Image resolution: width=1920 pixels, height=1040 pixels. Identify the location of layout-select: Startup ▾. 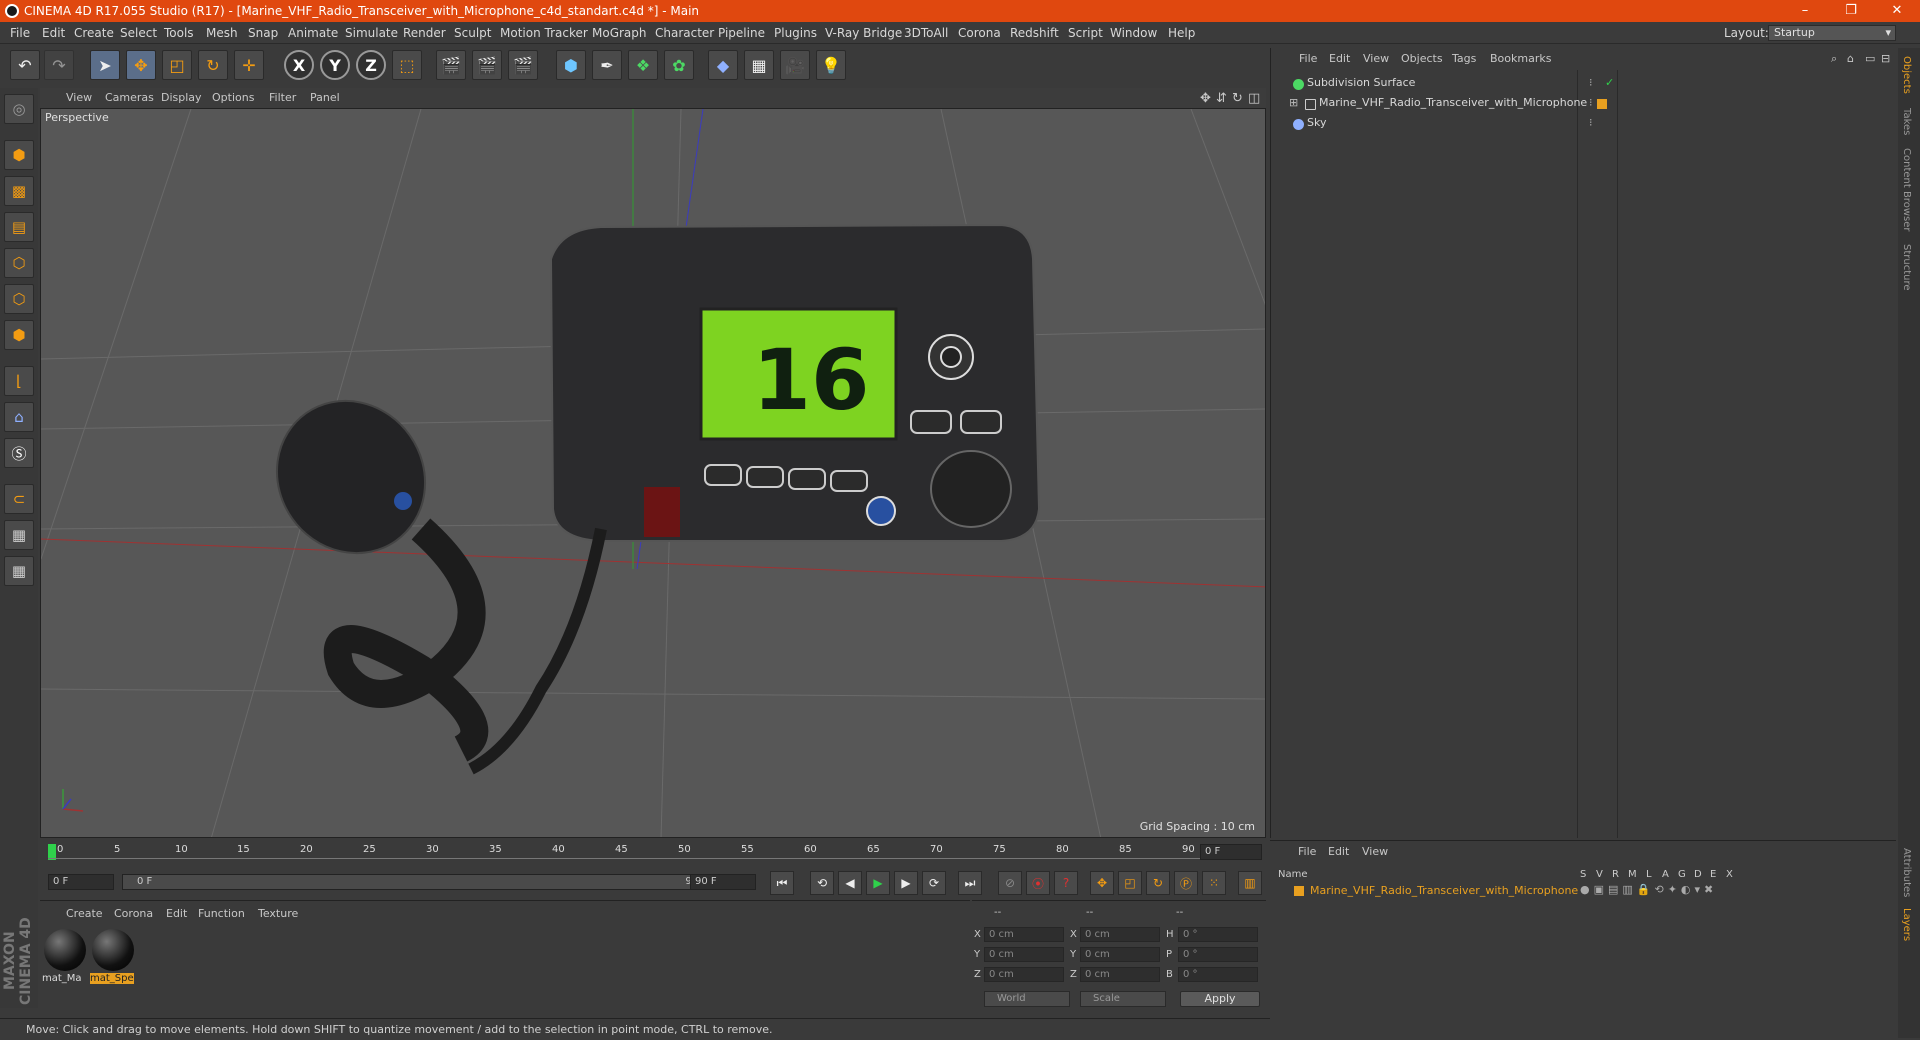
(1832, 33).